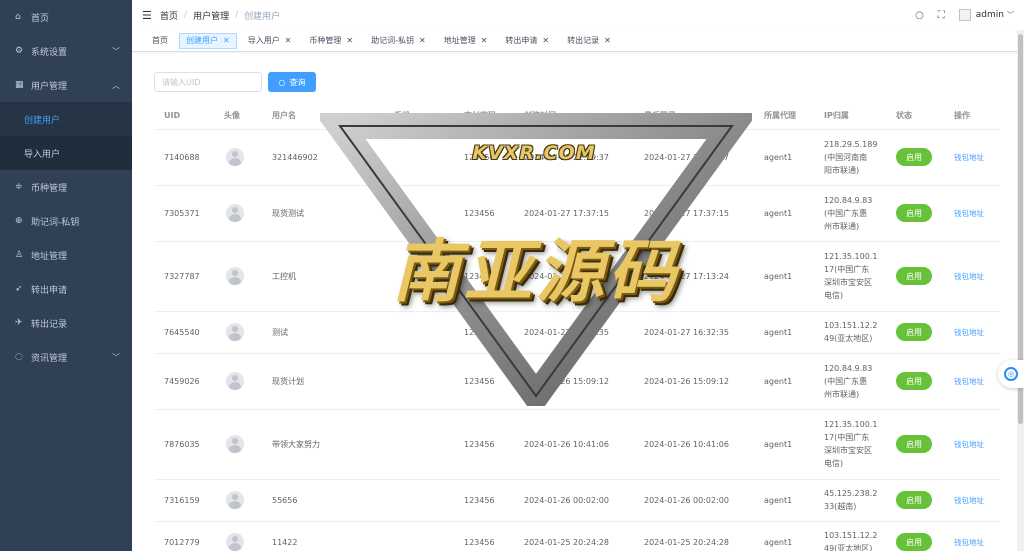 Image resolution: width=1024 pixels, height=551 pixels. I want to click on admin-username: admin, so click(990, 15).